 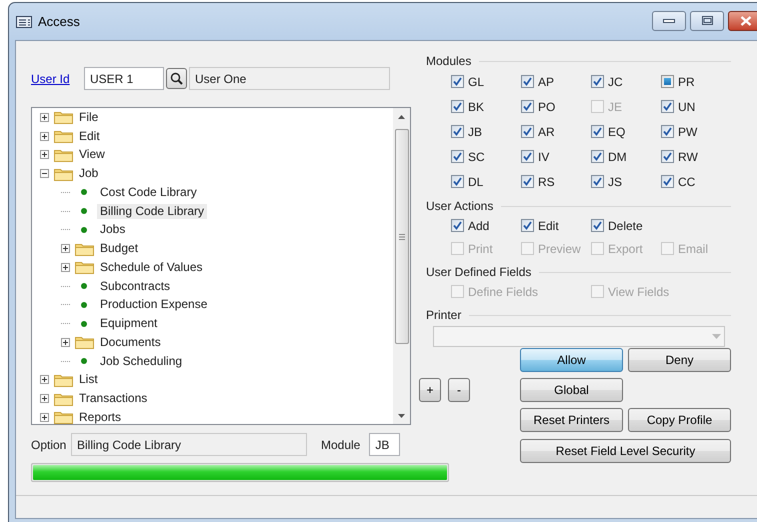 I want to click on checkbox-label: AP, so click(x=546, y=81).